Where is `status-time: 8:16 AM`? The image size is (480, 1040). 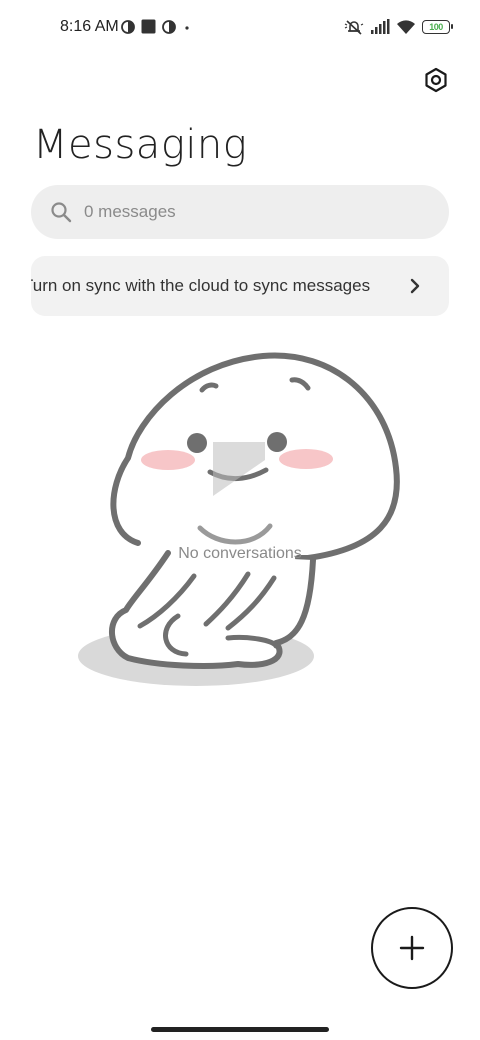
status-time: 8:16 AM is located at coordinates (89, 26).